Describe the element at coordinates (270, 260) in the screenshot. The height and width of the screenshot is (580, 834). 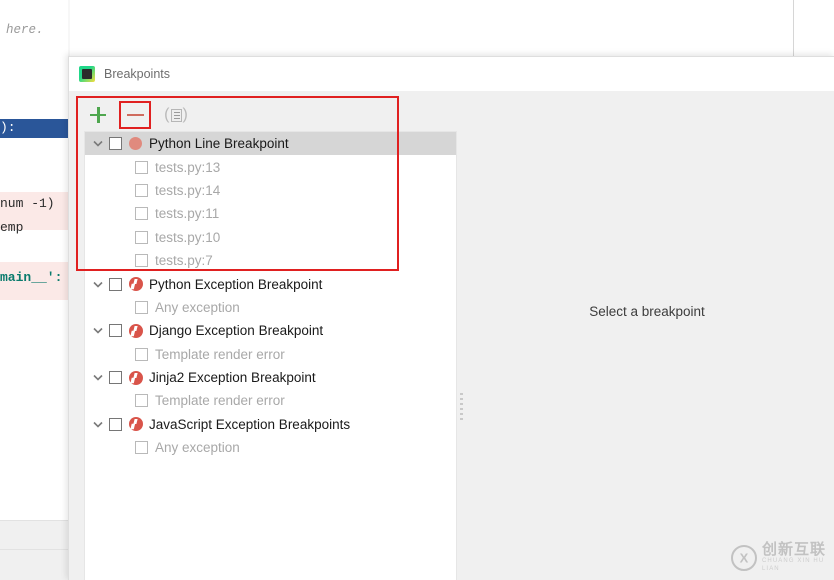
I see `tree-item-breakpoint: tests.py:7` at that location.